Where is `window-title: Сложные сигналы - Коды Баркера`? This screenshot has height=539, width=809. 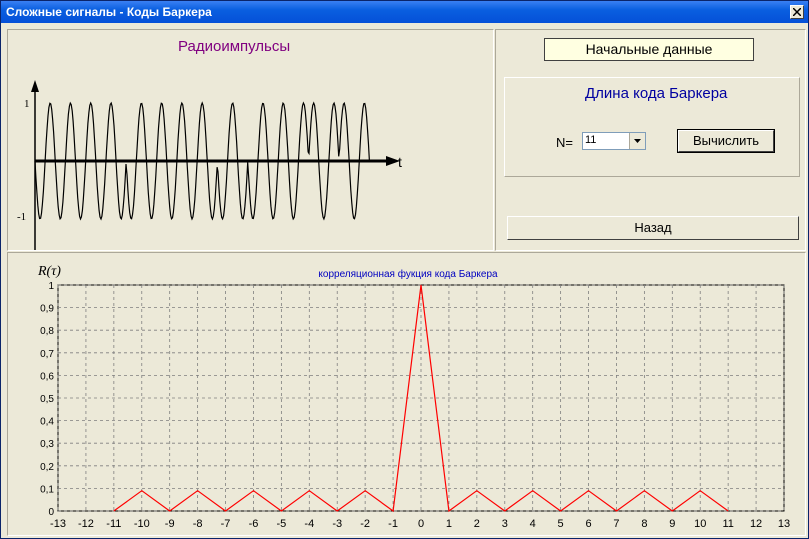 window-title: Сложные сигналы - Коды Баркера is located at coordinates (109, 12).